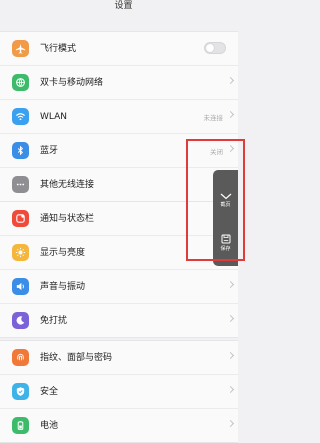 The width and height of the screenshot is (320, 443). I want to click on settings-item-sound: 声音与振动, so click(119, 287).